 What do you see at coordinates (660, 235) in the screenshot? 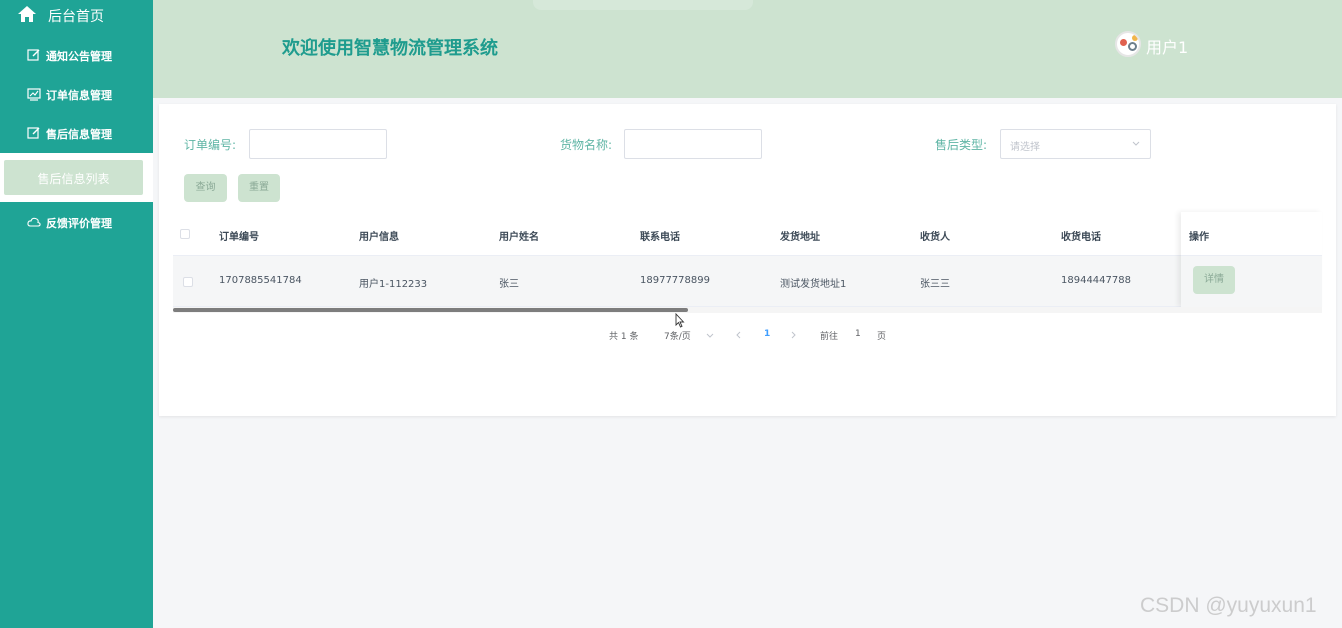
I see `column-header: 联系电话` at bounding box center [660, 235].